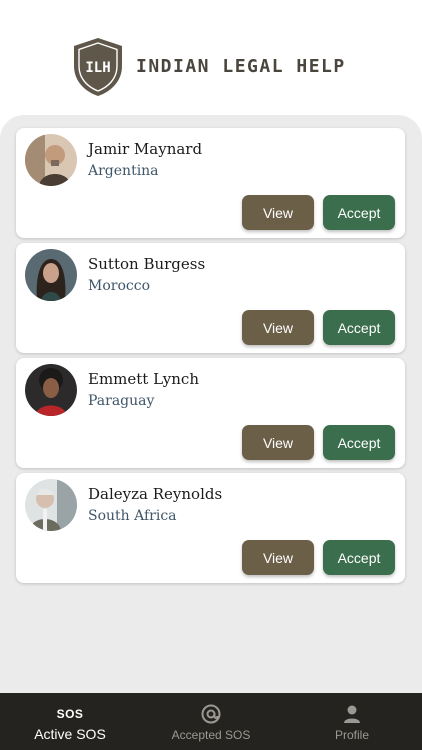 The height and width of the screenshot is (750, 422). What do you see at coordinates (155, 494) in the screenshot?
I see `requester-name: Daleyza Reynolds` at bounding box center [155, 494].